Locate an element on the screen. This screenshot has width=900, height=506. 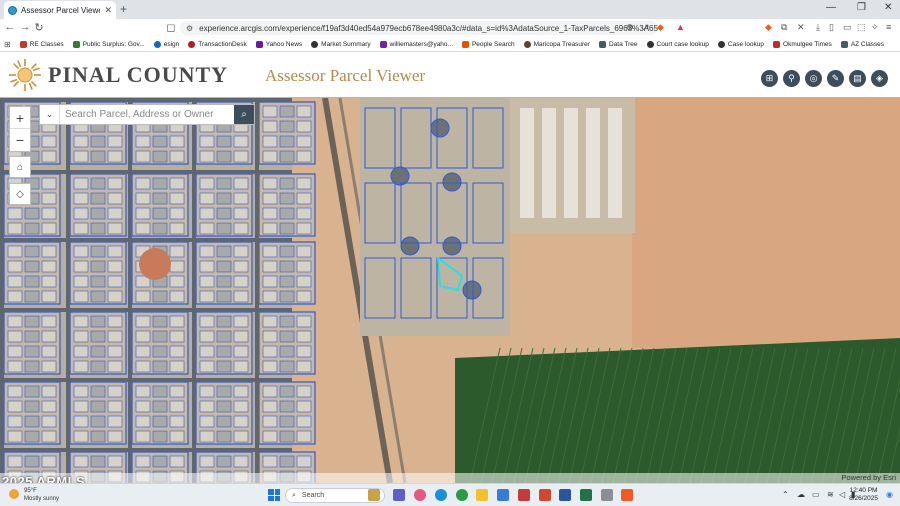
back-icon: ← is located at coordinates (10, 27).